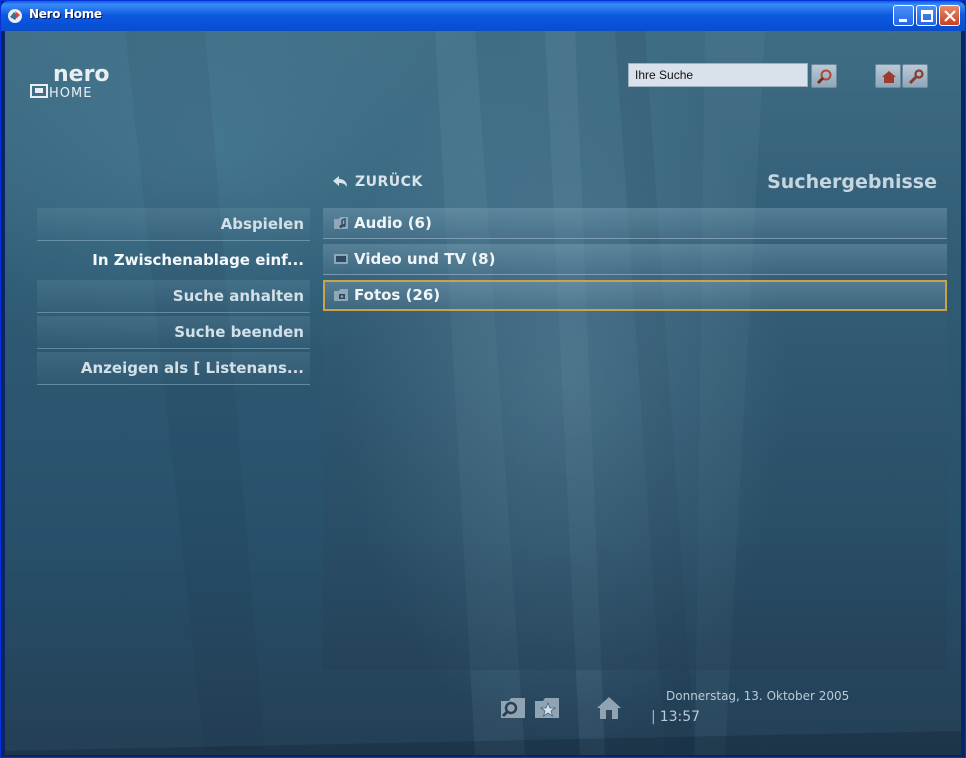 This screenshot has height=758, width=966. What do you see at coordinates (664, 75) in the screenshot?
I see `search-input-value: Ihre Suche` at bounding box center [664, 75].